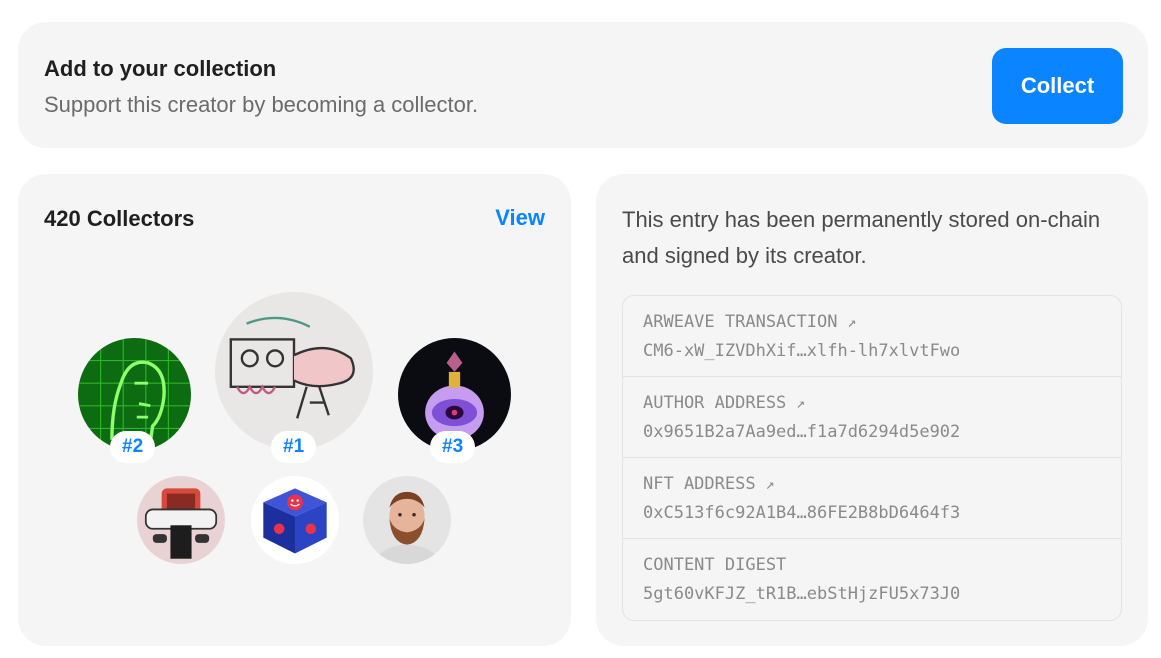 The image size is (1161, 658). I want to click on collectors-count-title: 420 Collectors, so click(119, 218).